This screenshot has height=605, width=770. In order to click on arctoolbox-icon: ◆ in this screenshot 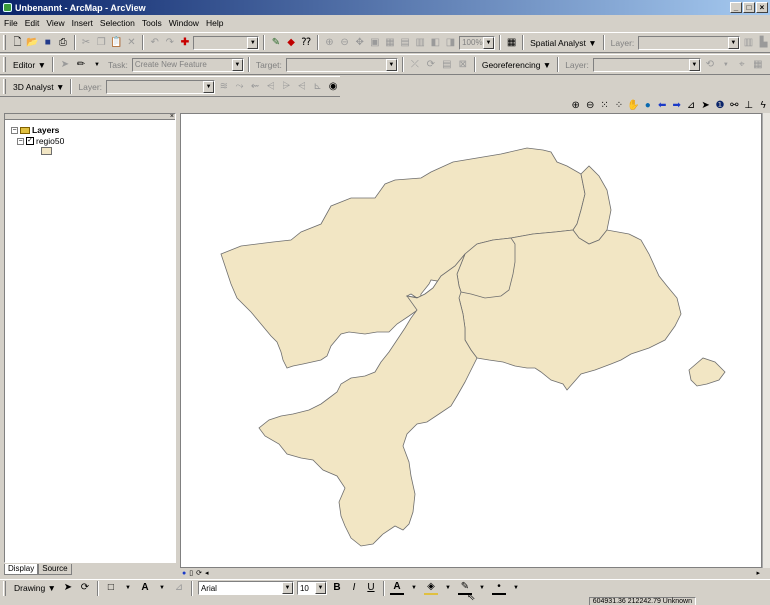, I will do `click(291, 43)`.